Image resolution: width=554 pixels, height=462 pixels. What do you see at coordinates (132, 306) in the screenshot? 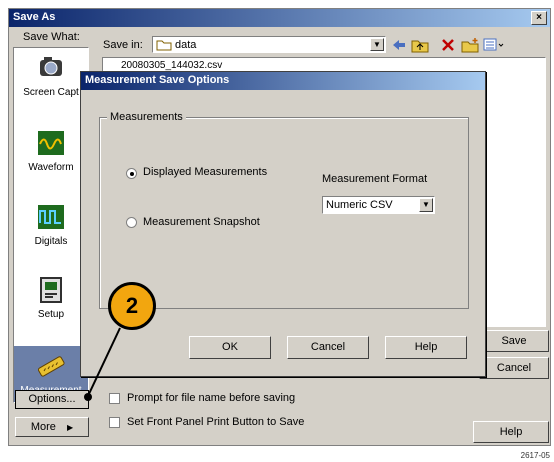
I see `callout-badge: 2` at bounding box center [132, 306].